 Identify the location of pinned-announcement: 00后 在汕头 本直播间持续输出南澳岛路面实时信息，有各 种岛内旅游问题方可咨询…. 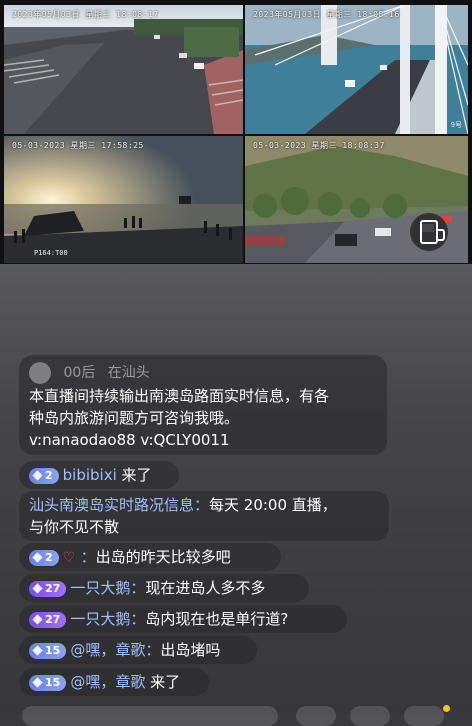
(203, 405).